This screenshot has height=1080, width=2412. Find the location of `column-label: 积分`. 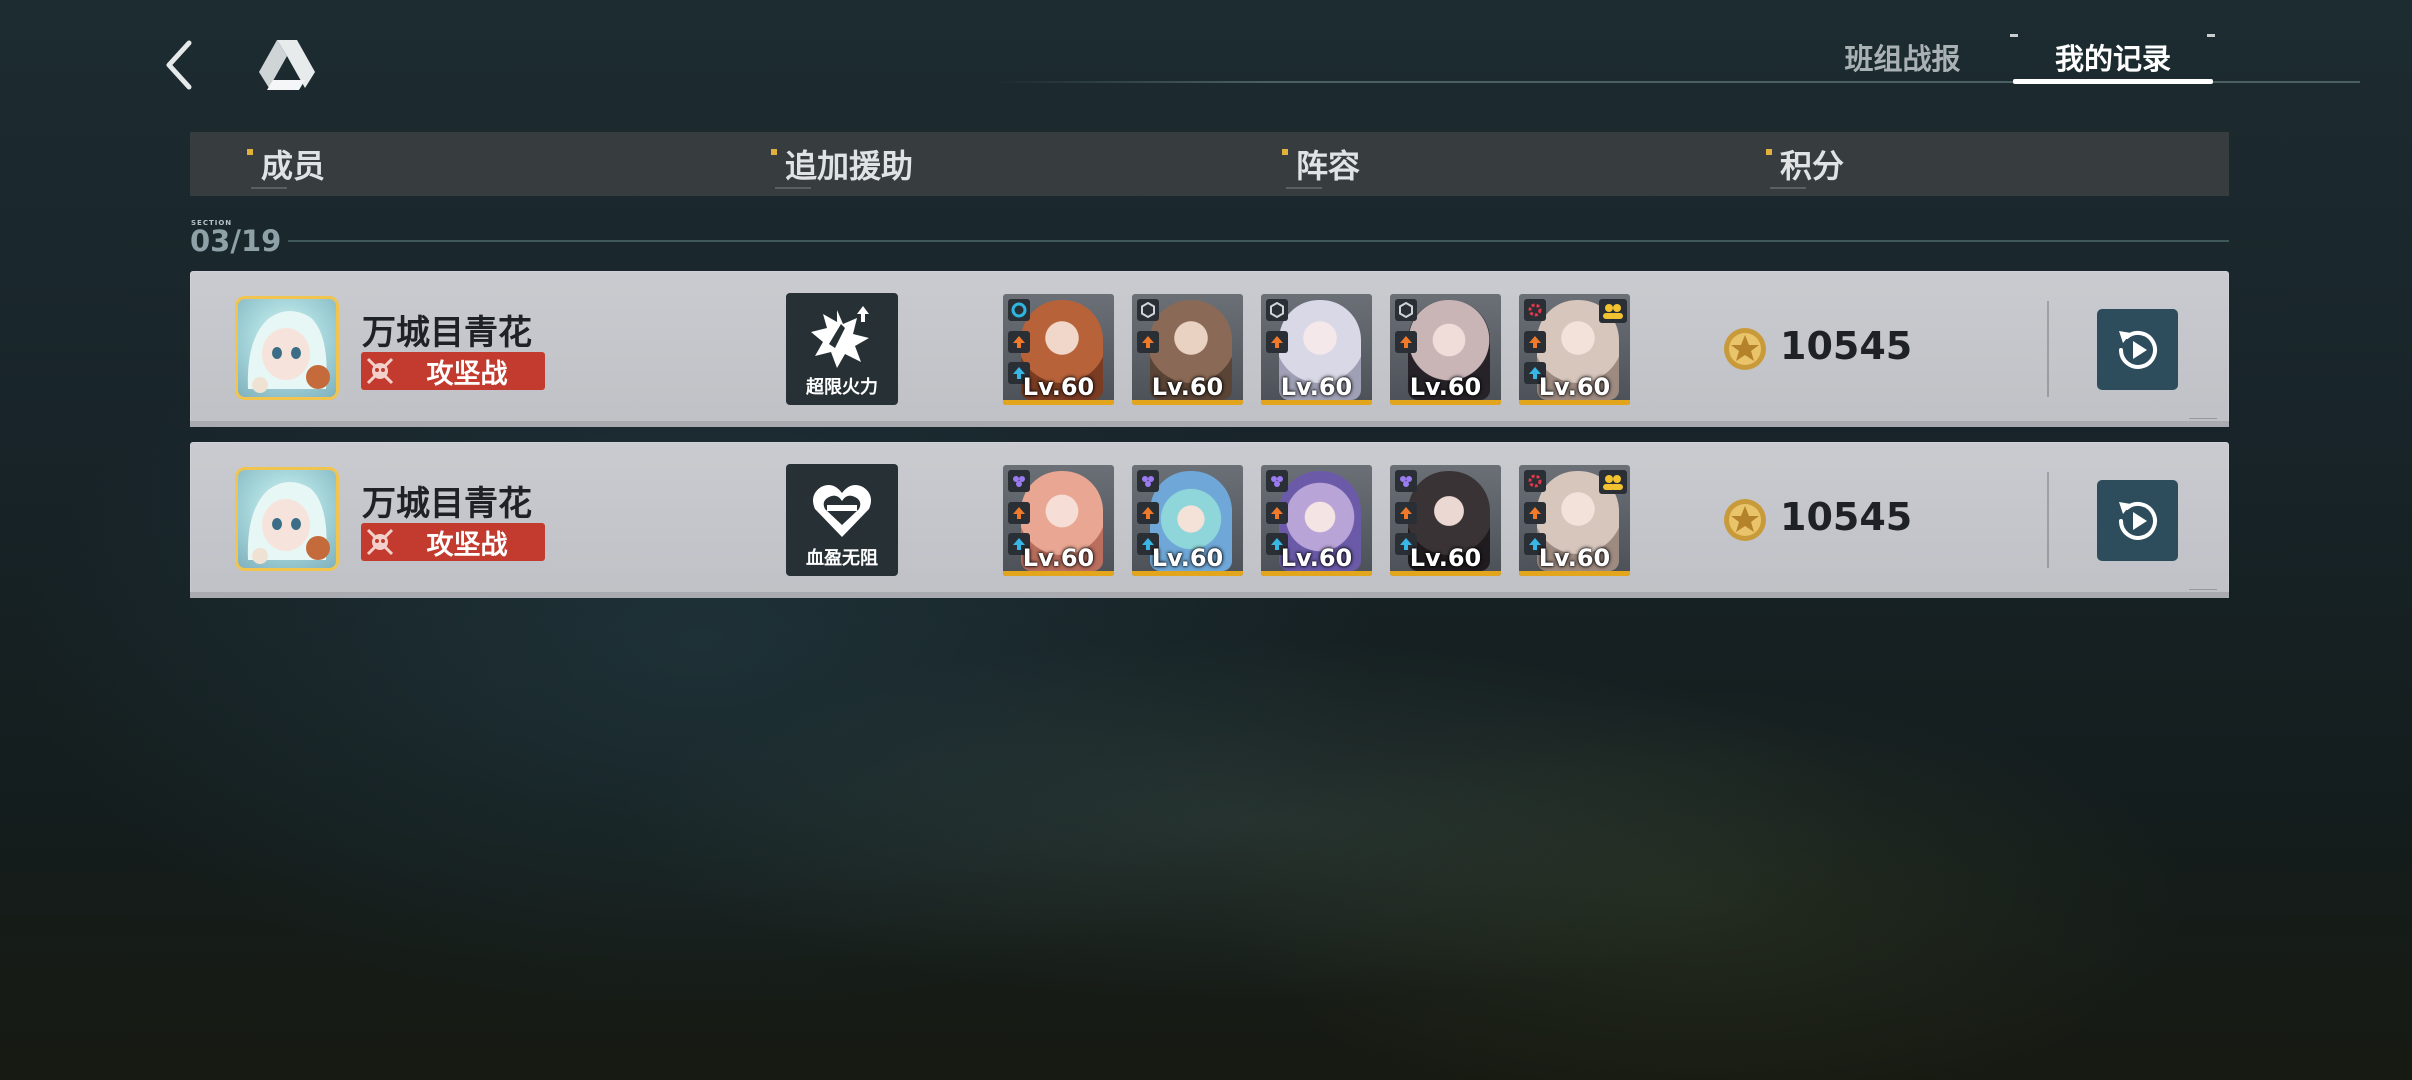

column-label: 积分 is located at coordinates (1812, 166).